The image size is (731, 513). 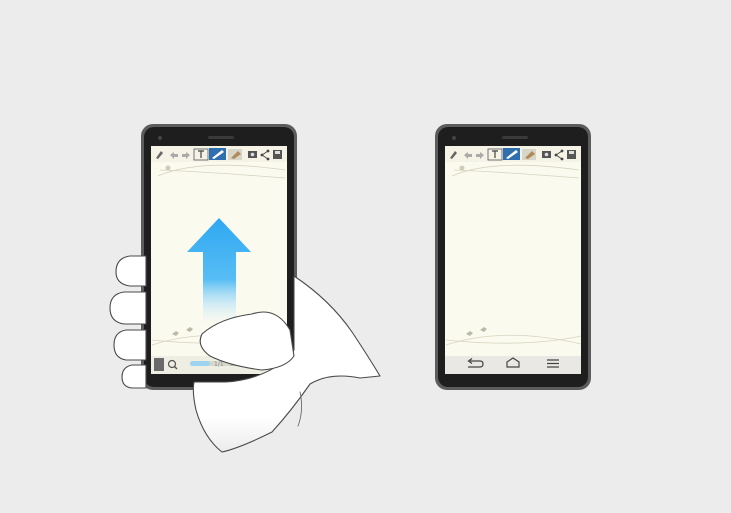 What do you see at coordinates (513, 365) in the screenshot?
I see `right-nav-bar` at bounding box center [513, 365].